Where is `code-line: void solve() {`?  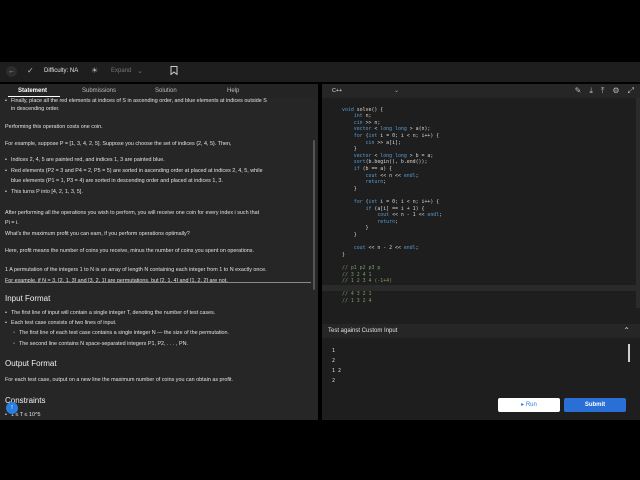 code-line: void solve() { is located at coordinates (479, 110).